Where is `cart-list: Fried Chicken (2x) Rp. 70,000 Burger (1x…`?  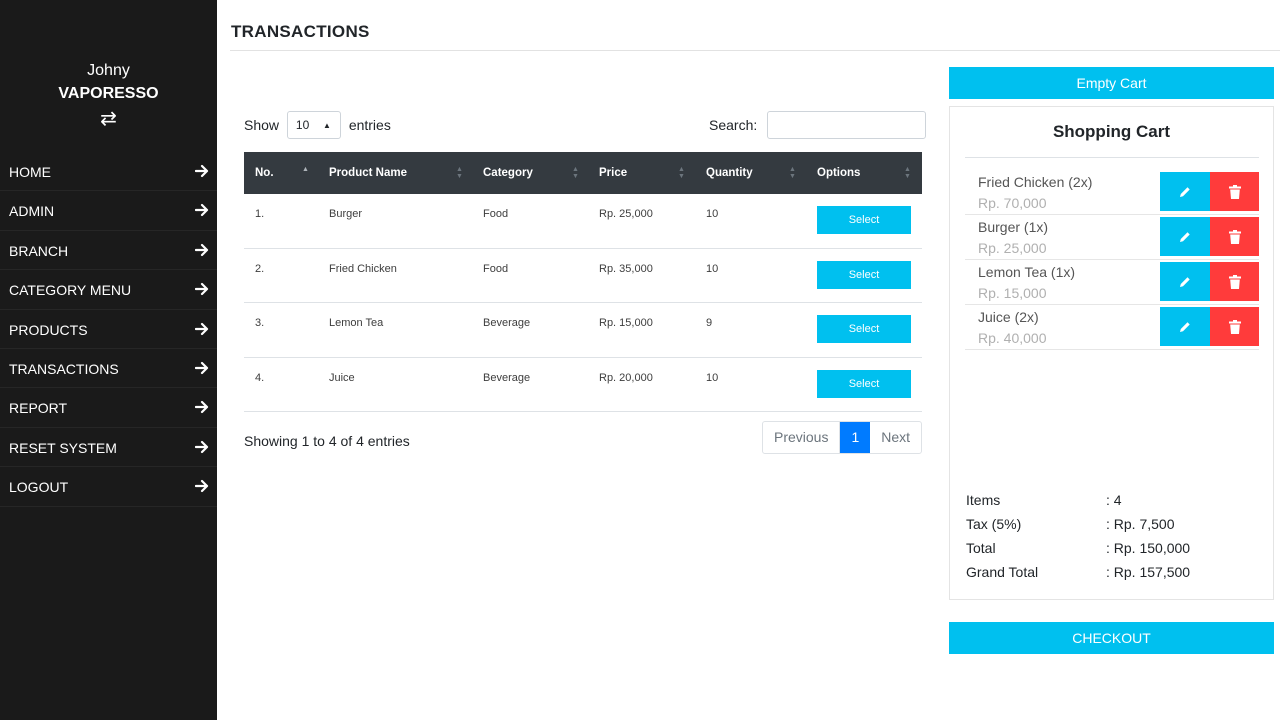
cart-list: Fried Chicken (2x) Rp. 70,000 Burger (1x… is located at coordinates (1112, 260).